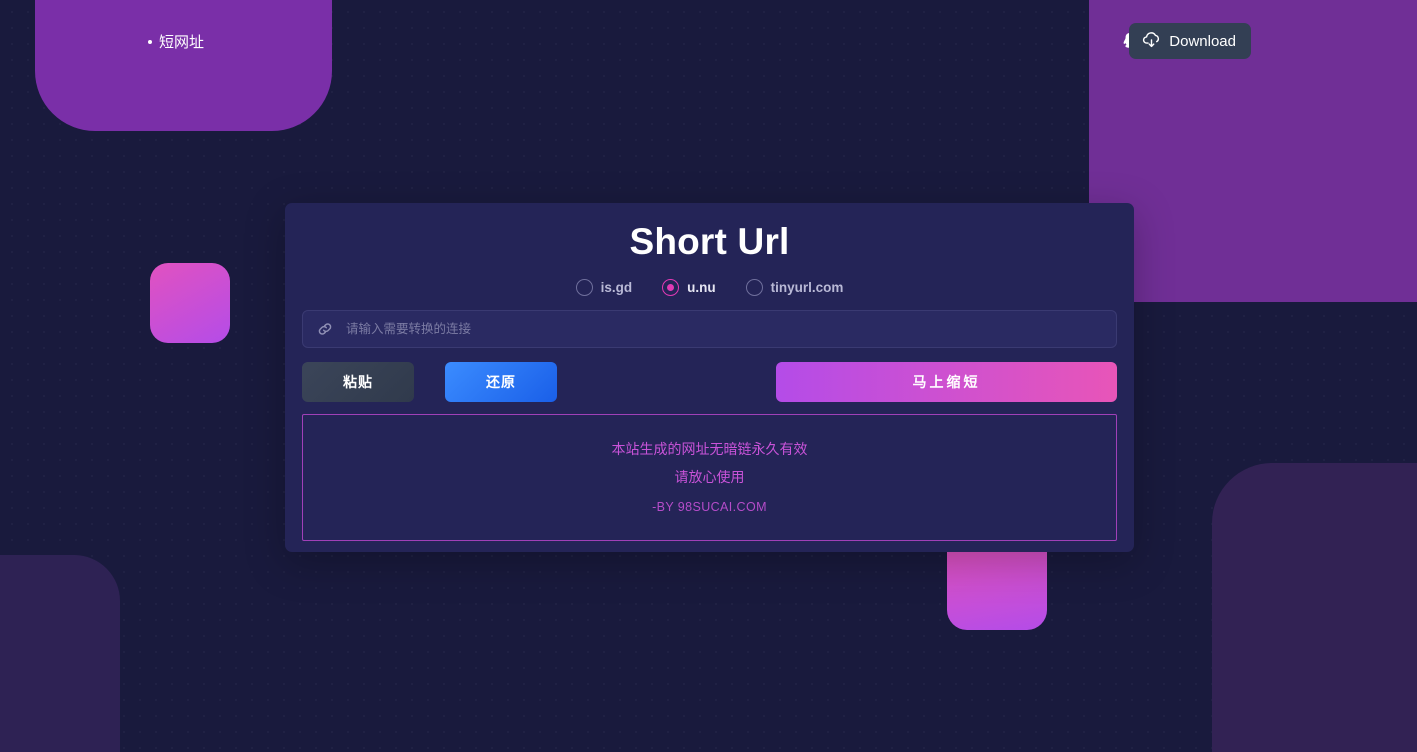 This screenshot has width=1417, height=752. I want to click on provider-radio-group: is.gd u.nu tinyurl.com, so click(709, 287).